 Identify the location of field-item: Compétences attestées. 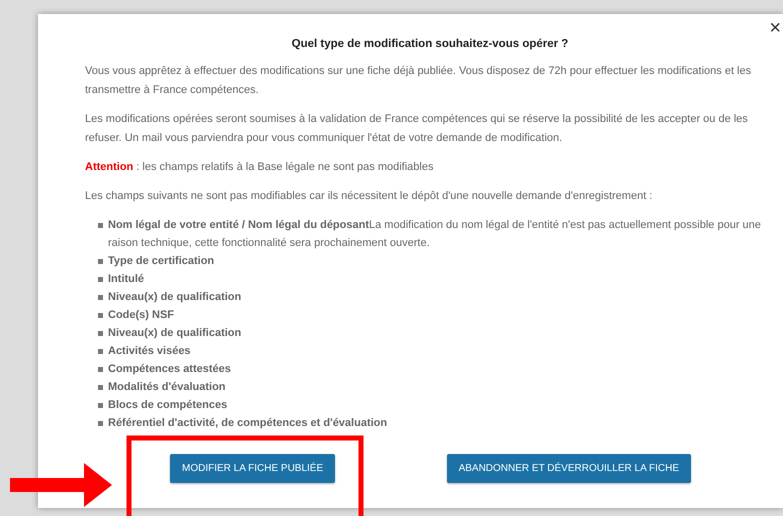
(169, 369).